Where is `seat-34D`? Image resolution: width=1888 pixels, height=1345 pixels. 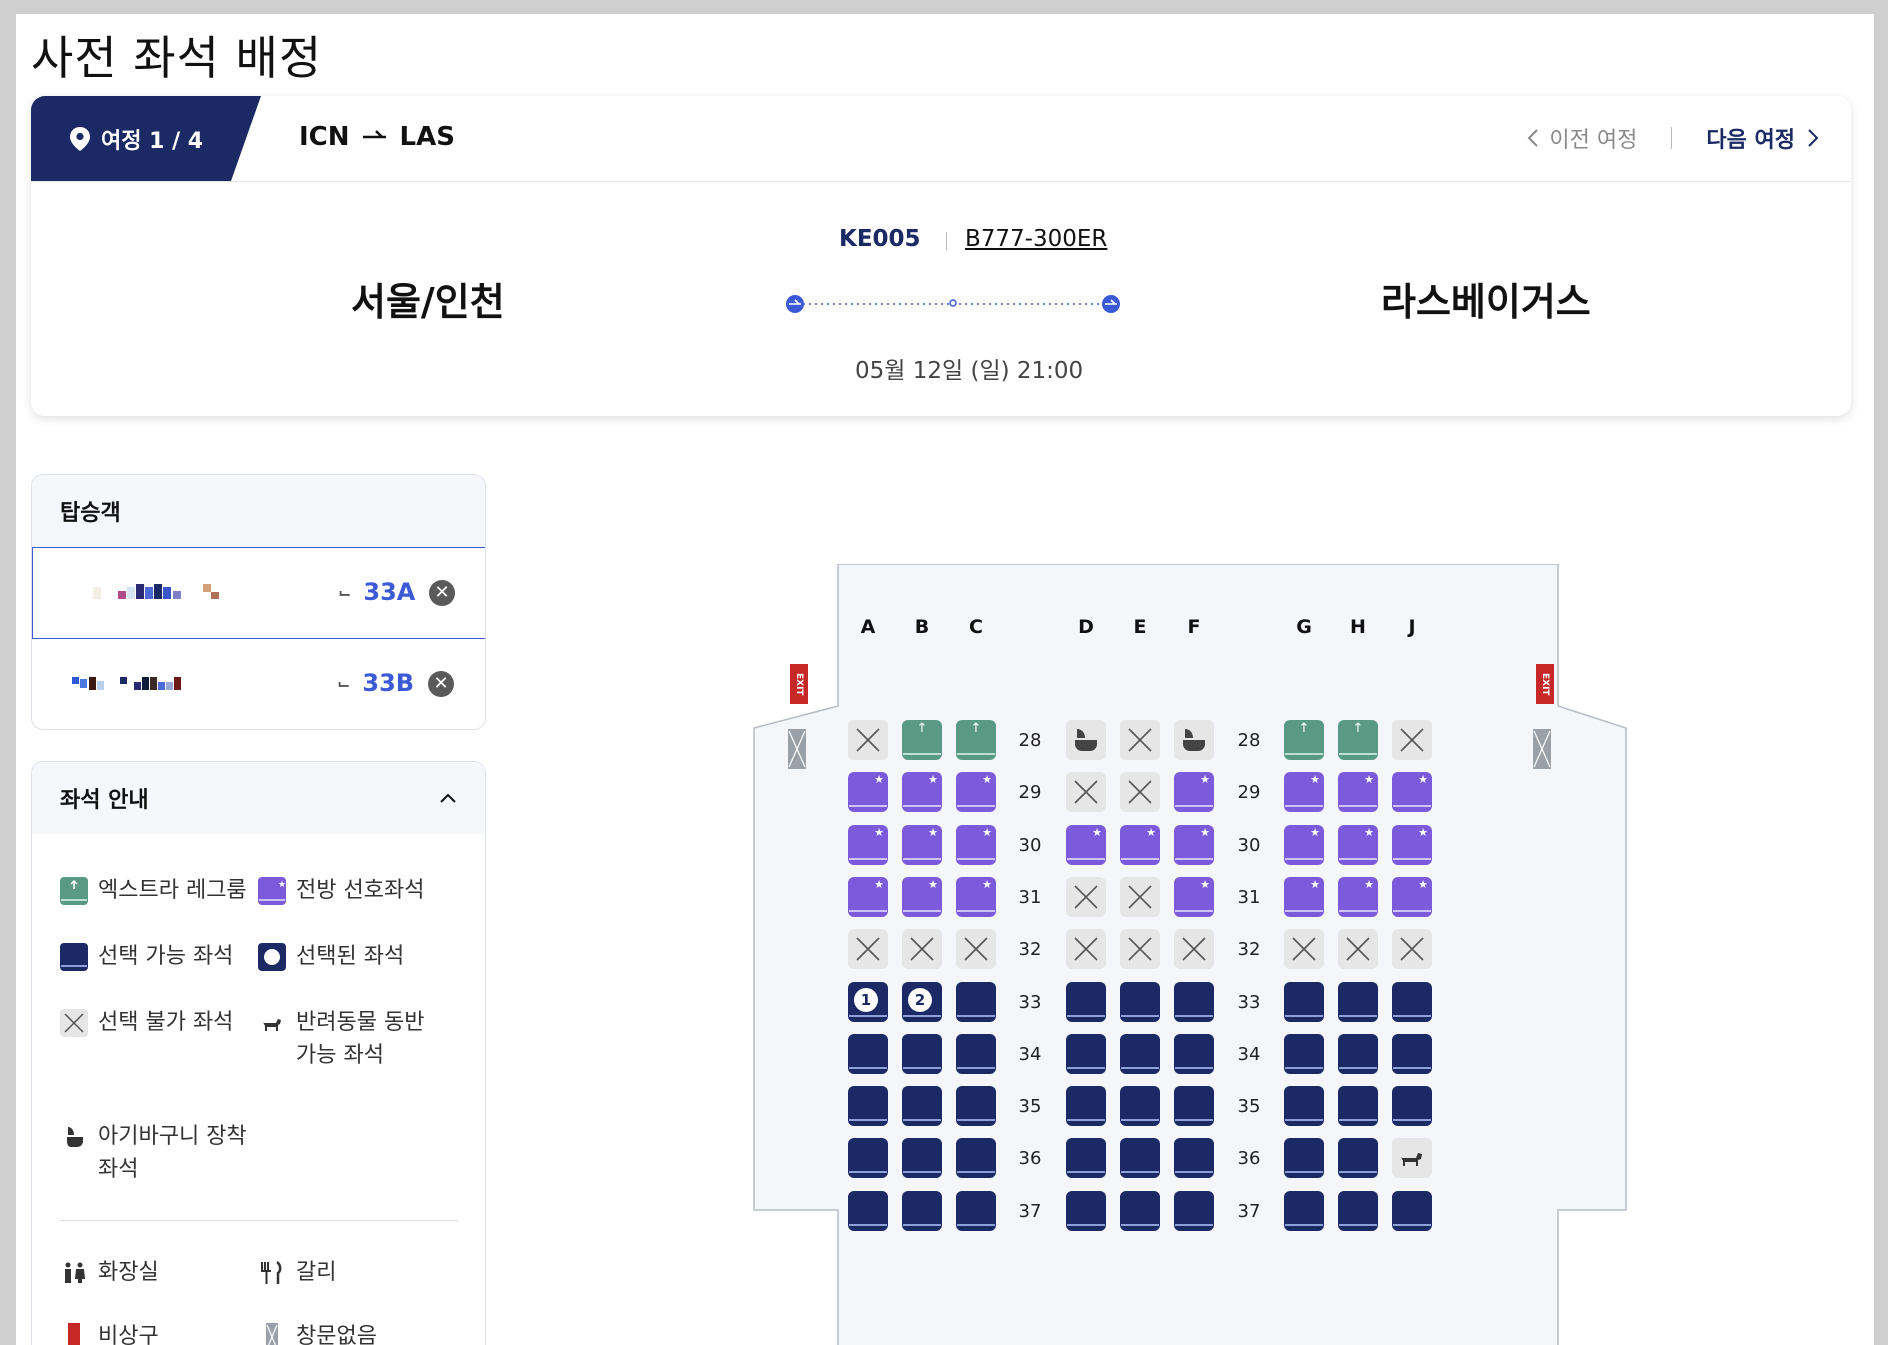 seat-34D is located at coordinates (1086, 1053).